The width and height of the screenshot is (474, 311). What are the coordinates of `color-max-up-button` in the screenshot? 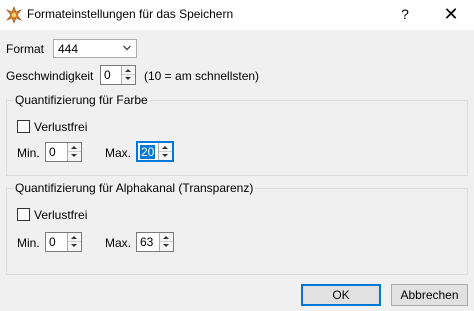 It's located at (165, 147).